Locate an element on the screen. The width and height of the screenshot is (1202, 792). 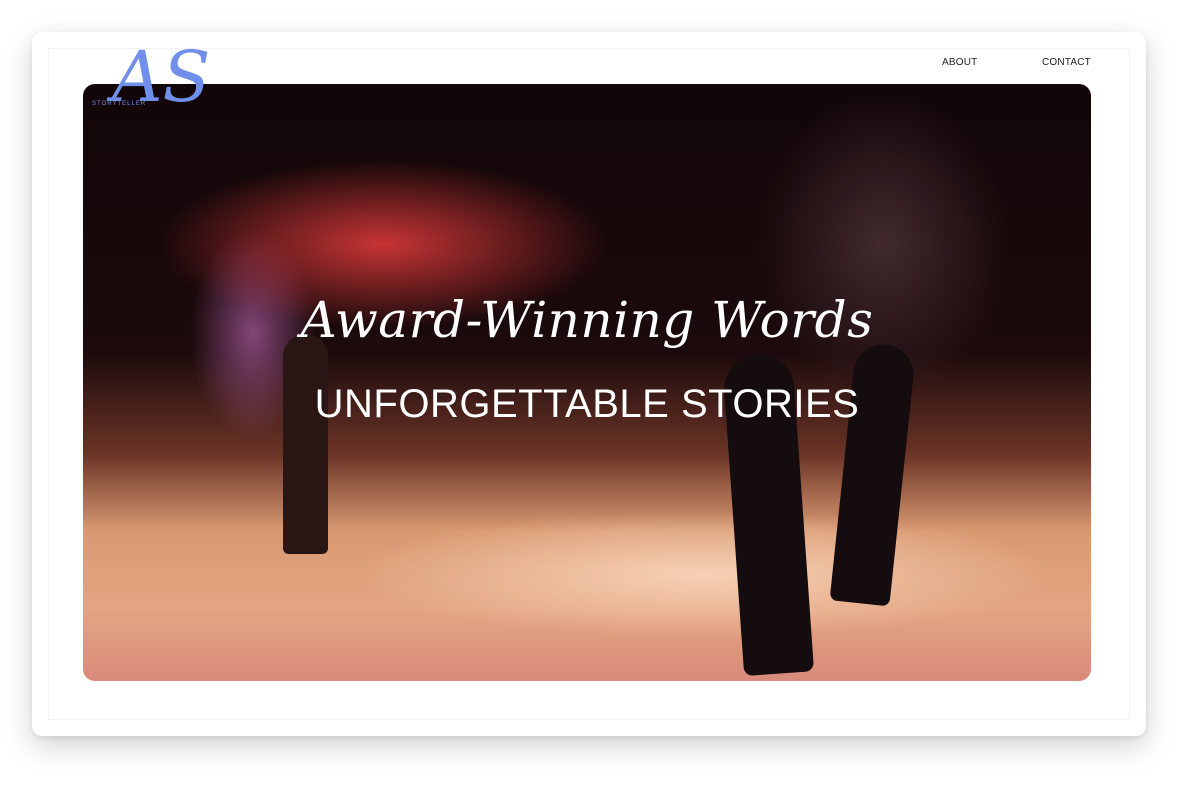
hero-subtitle: UNFORGETTABLE STORIES is located at coordinates (587, 404).